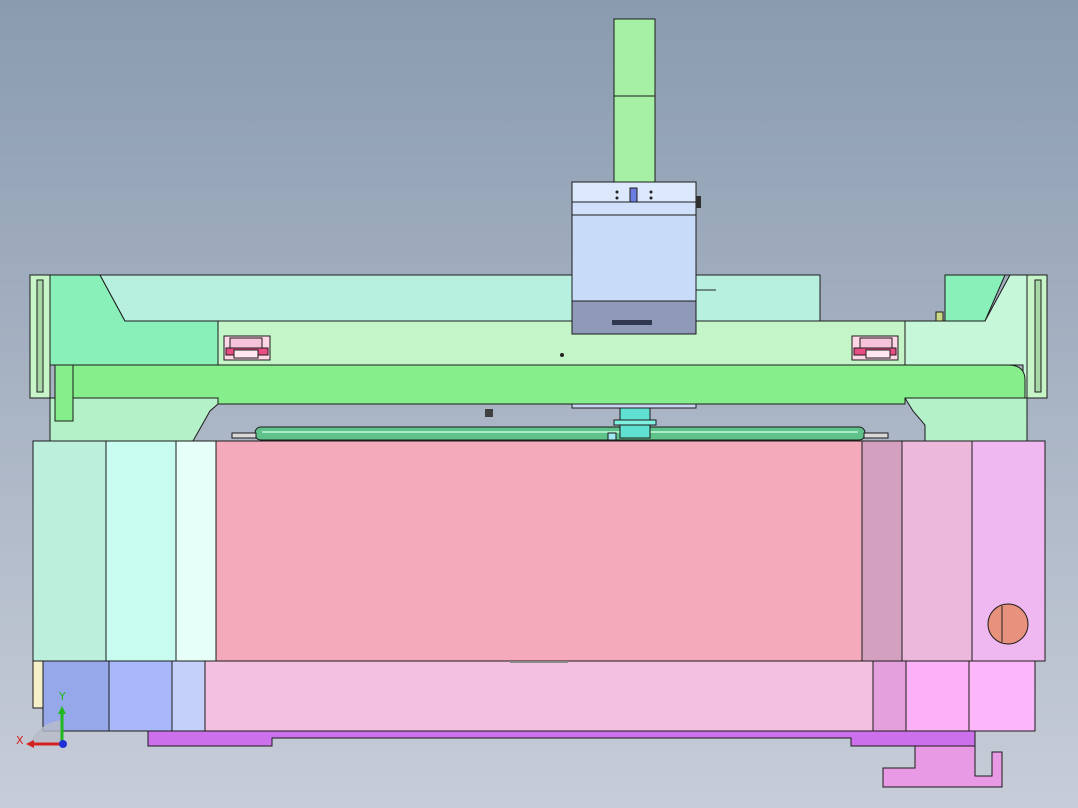  Describe the element at coordinates (20, 740) in the screenshot. I see `x-axis-label: X` at that location.